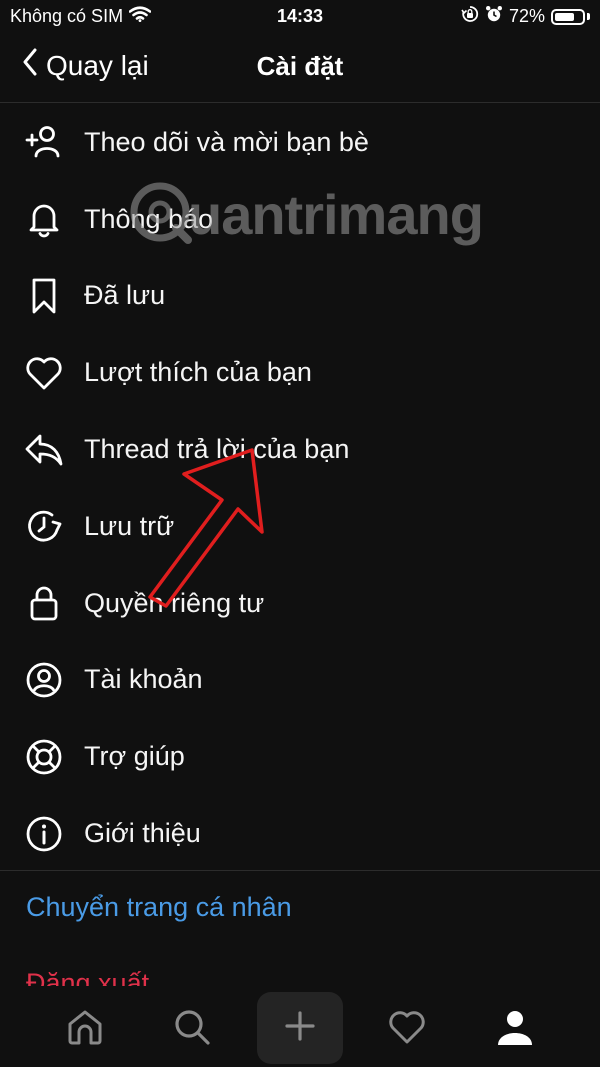 Image resolution: width=600 pixels, height=1067 pixels. I want to click on tab-home, so click(85, 1029).